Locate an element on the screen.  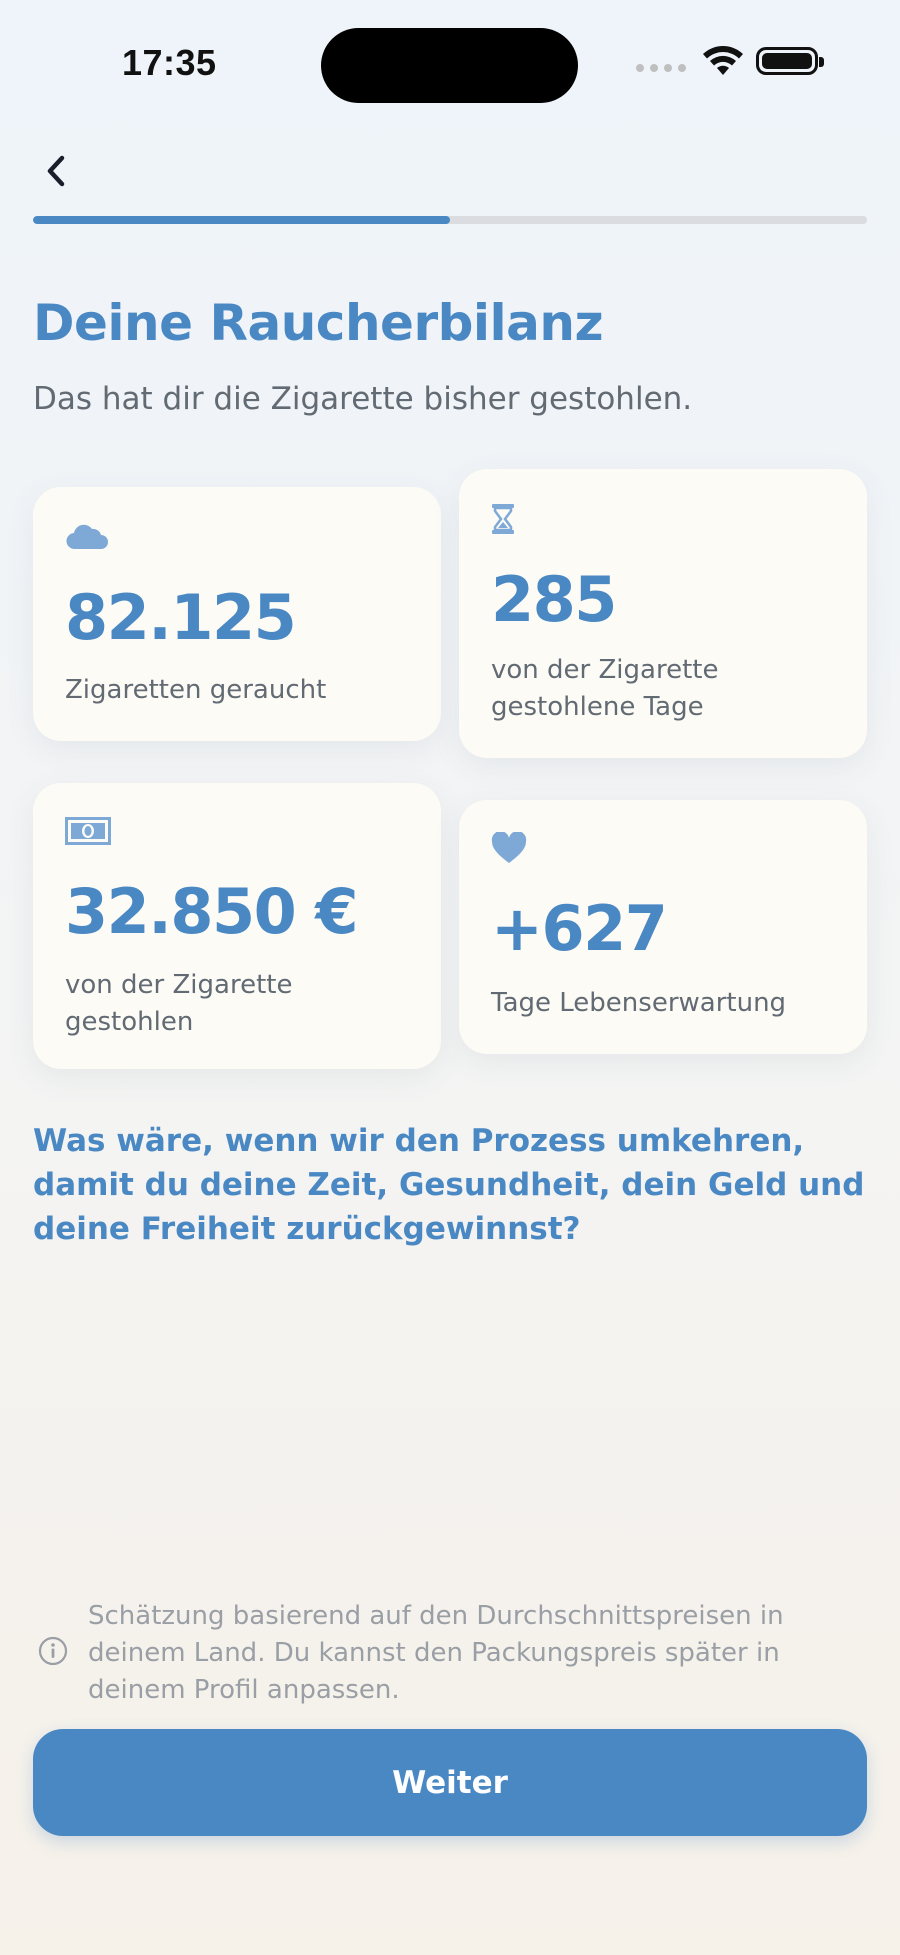
stat-card-stolen-days: 285 von der Zigarette gestohlene Tage is located at coordinates (663, 613).